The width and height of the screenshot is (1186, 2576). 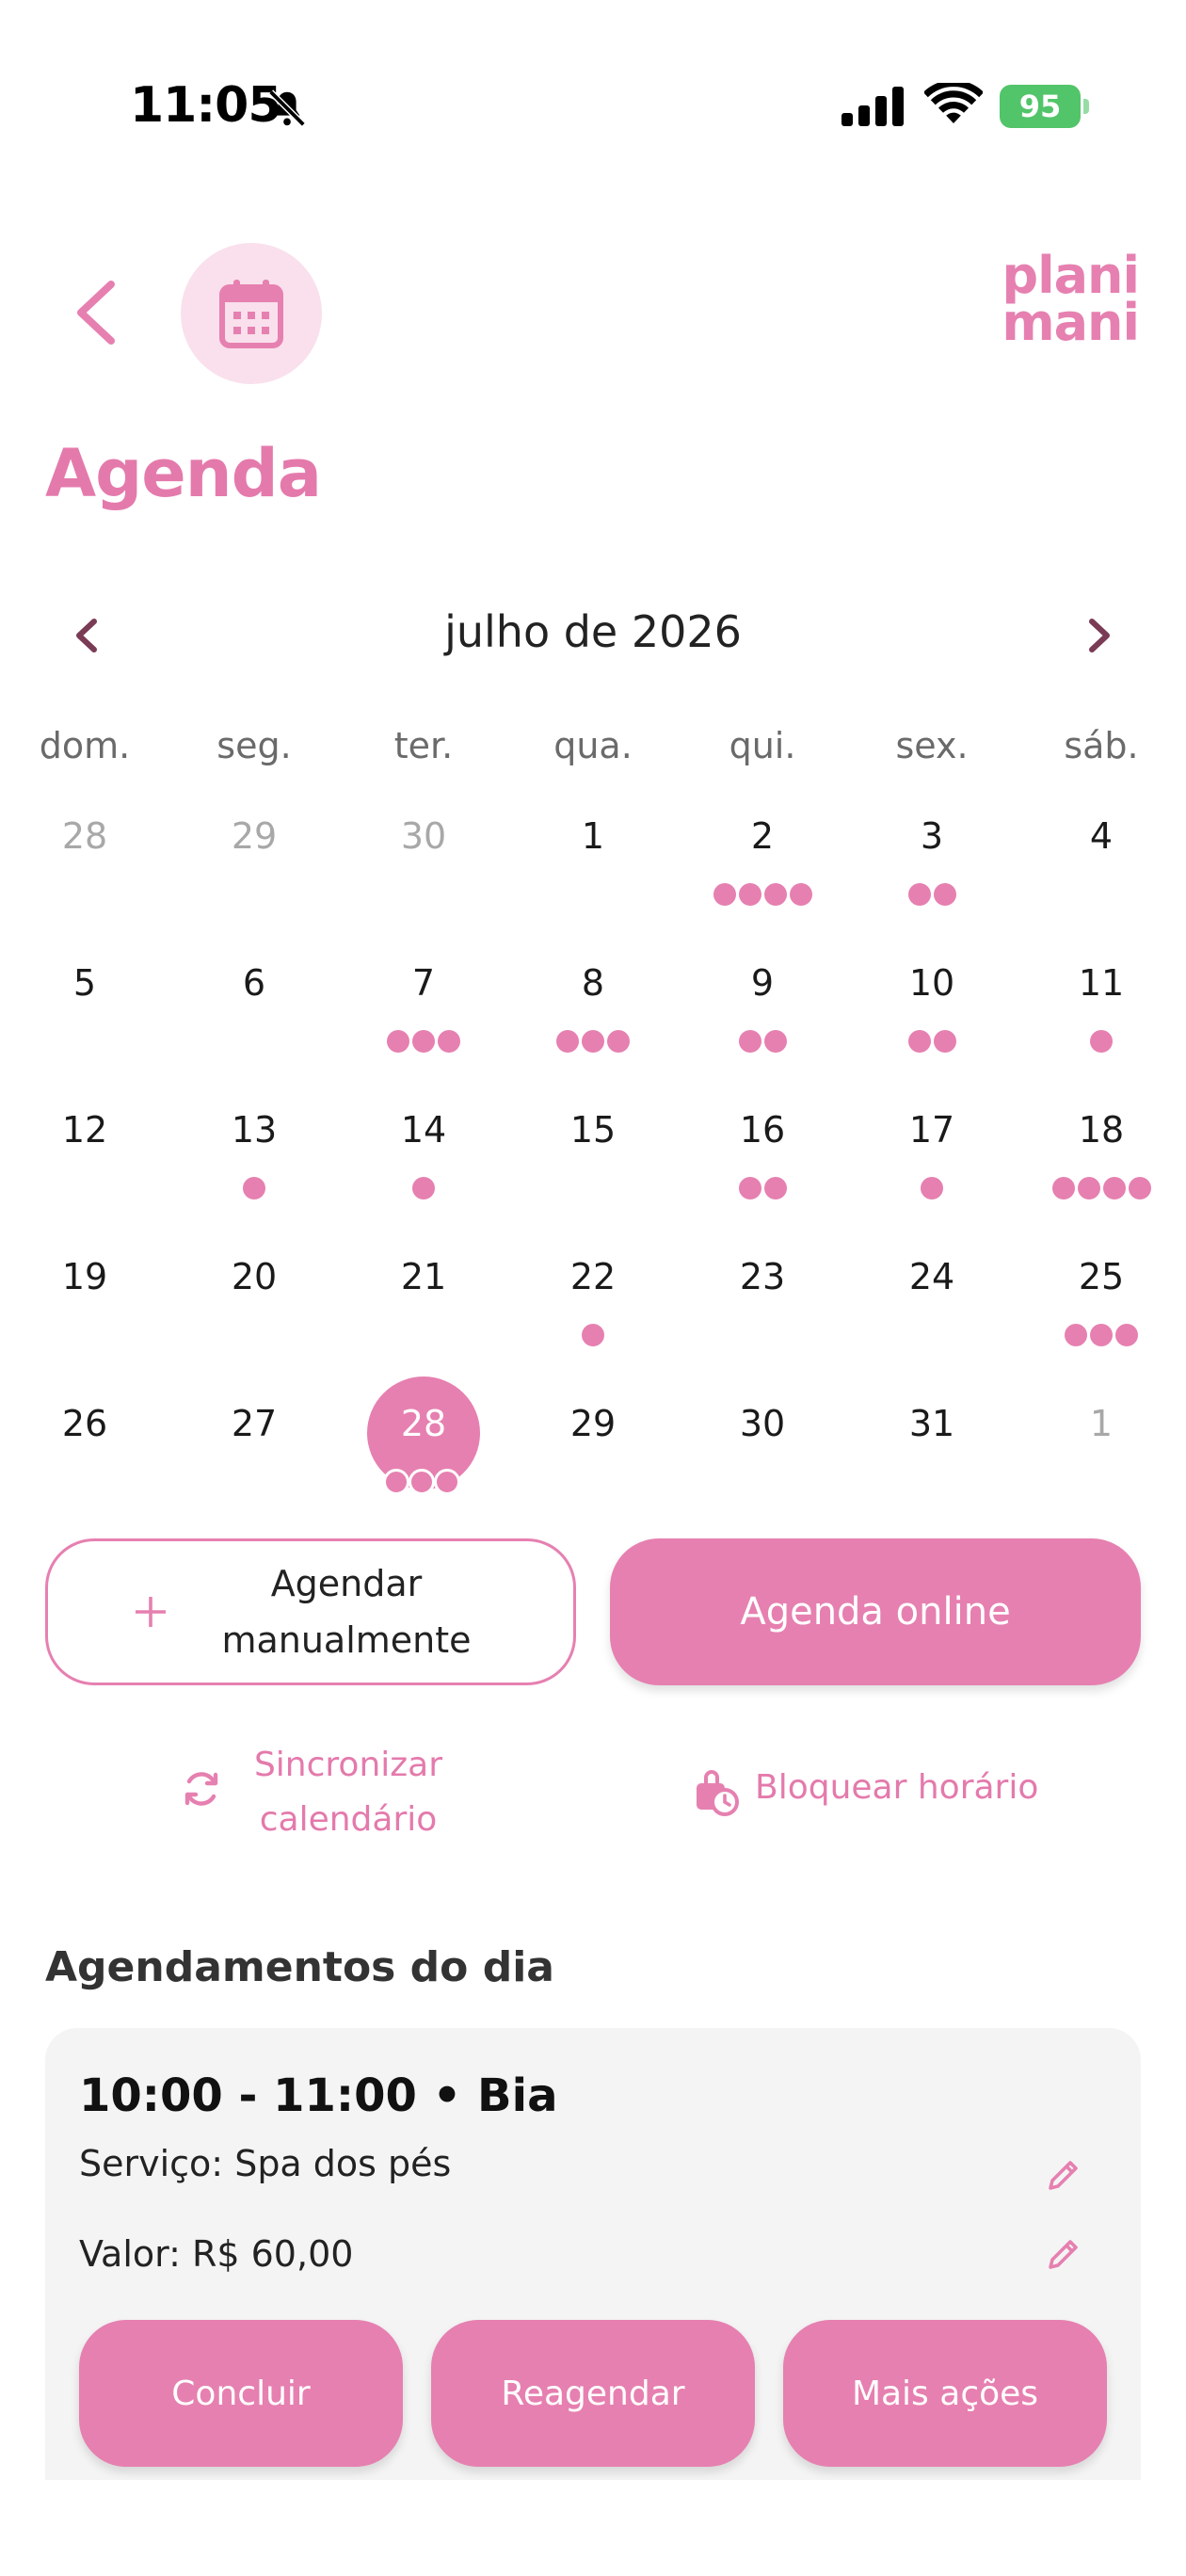 What do you see at coordinates (183, 473) in the screenshot?
I see `page-title: Agenda` at bounding box center [183, 473].